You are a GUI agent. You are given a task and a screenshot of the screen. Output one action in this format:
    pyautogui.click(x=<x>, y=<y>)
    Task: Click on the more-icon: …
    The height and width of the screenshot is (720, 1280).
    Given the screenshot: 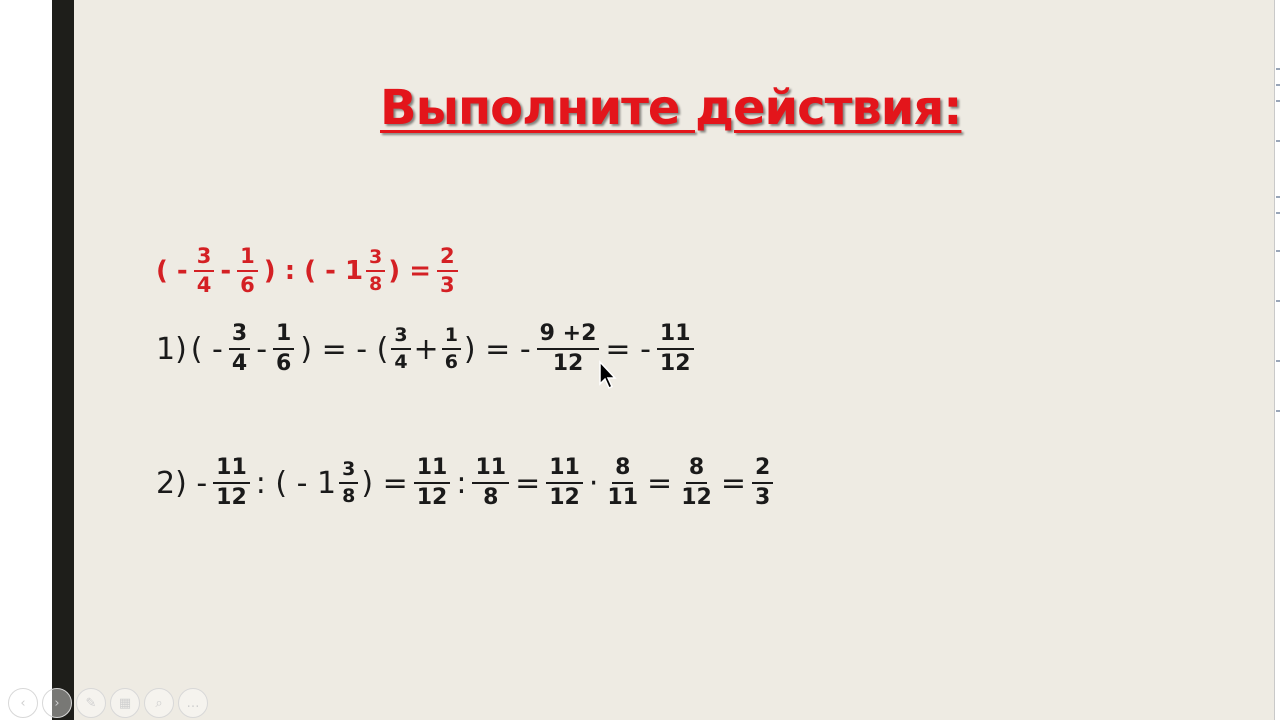 What is the action you would take?
    pyautogui.click(x=193, y=703)
    